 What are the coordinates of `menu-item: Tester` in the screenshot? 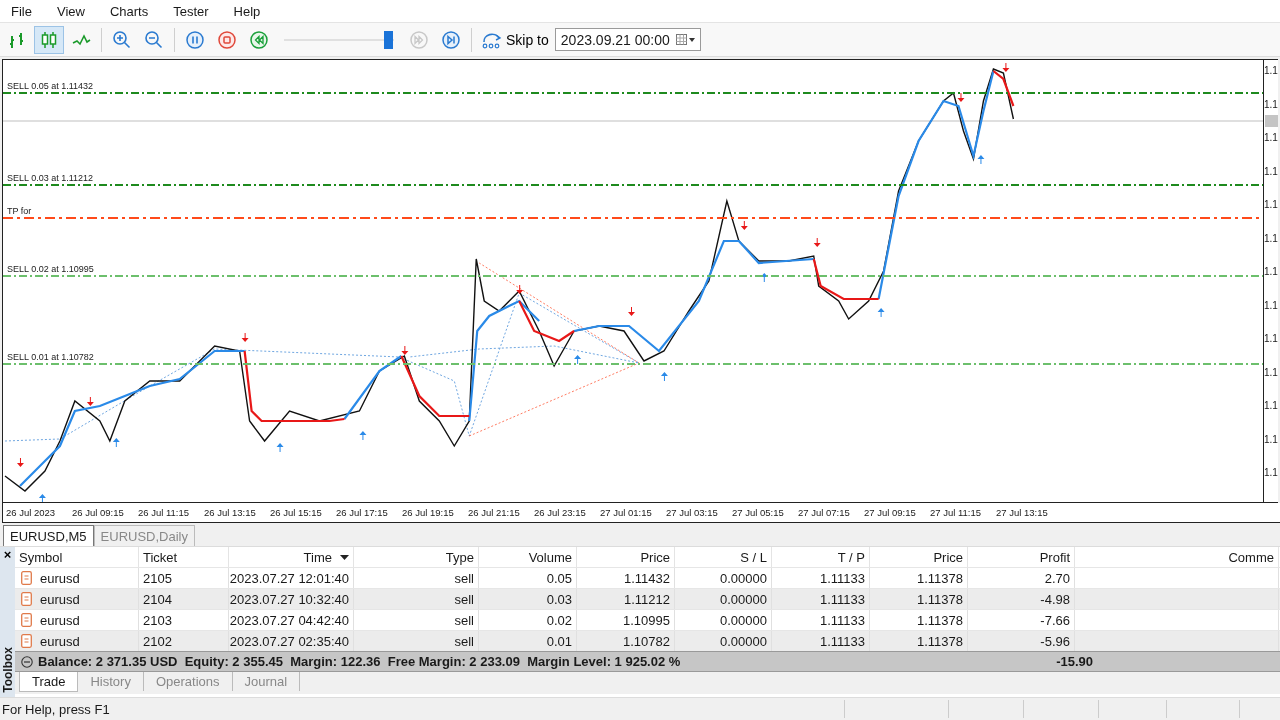 It's located at (191, 11).